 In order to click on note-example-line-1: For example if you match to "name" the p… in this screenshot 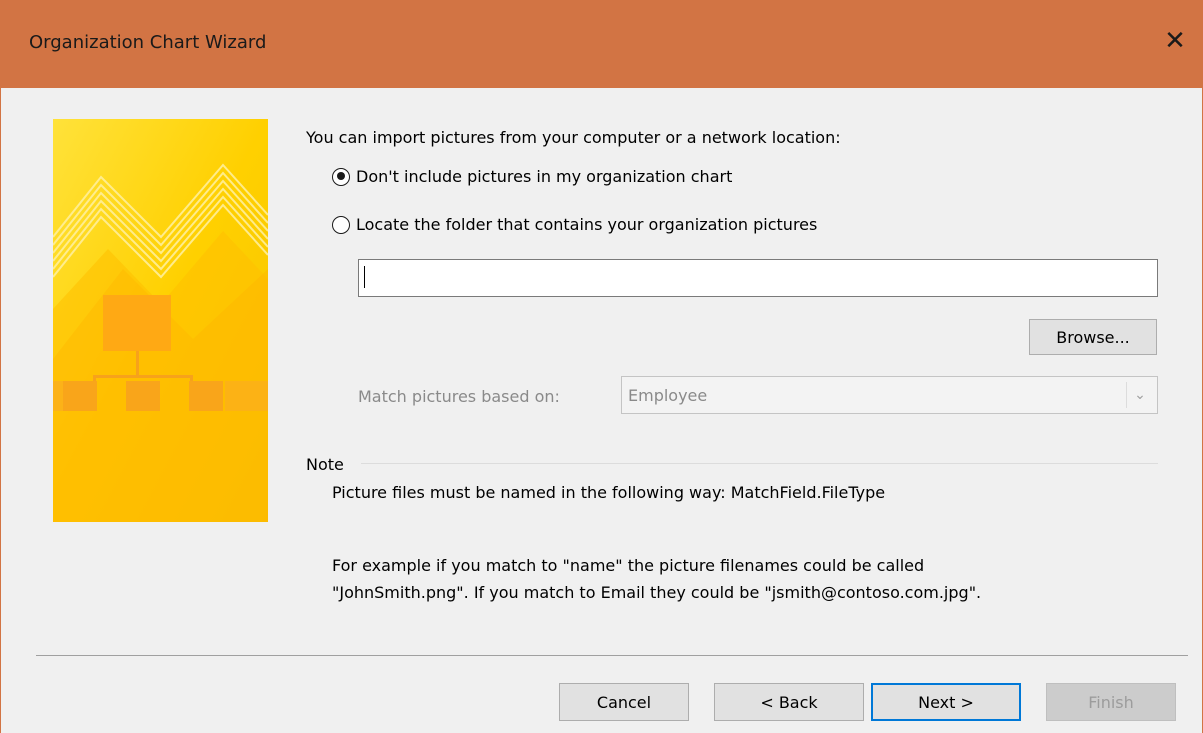, I will do `click(628, 565)`.